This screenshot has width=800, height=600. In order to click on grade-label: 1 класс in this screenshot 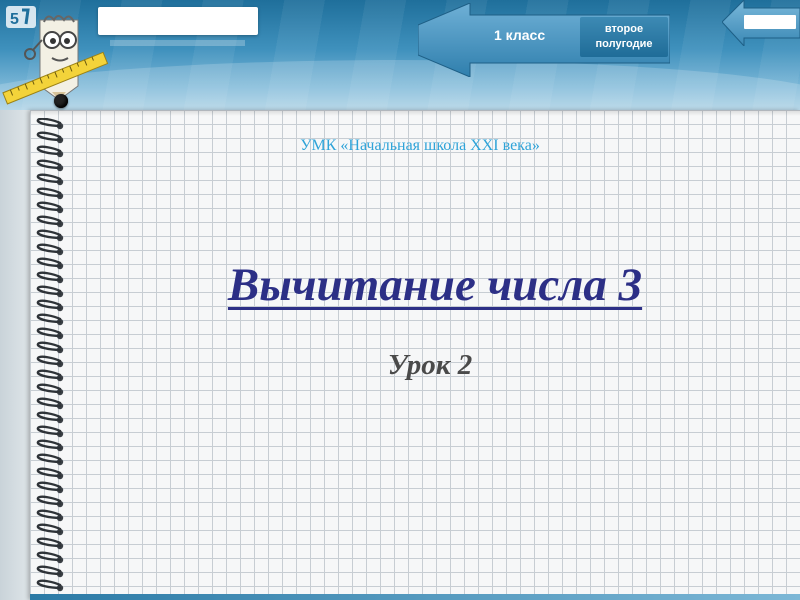, I will do `click(520, 35)`.